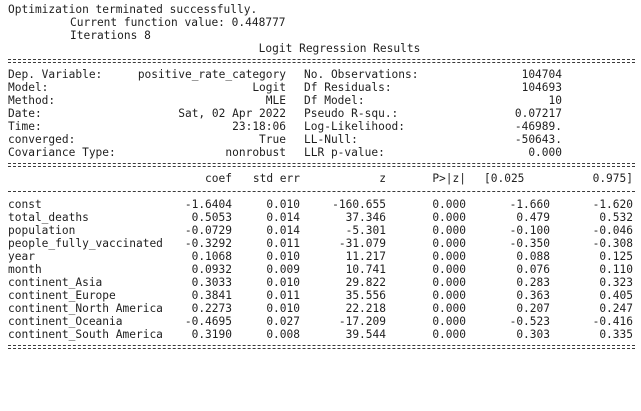  What do you see at coordinates (538, 126) in the screenshot?
I see `info-value-2: -46989.` at bounding box center [538, 126].